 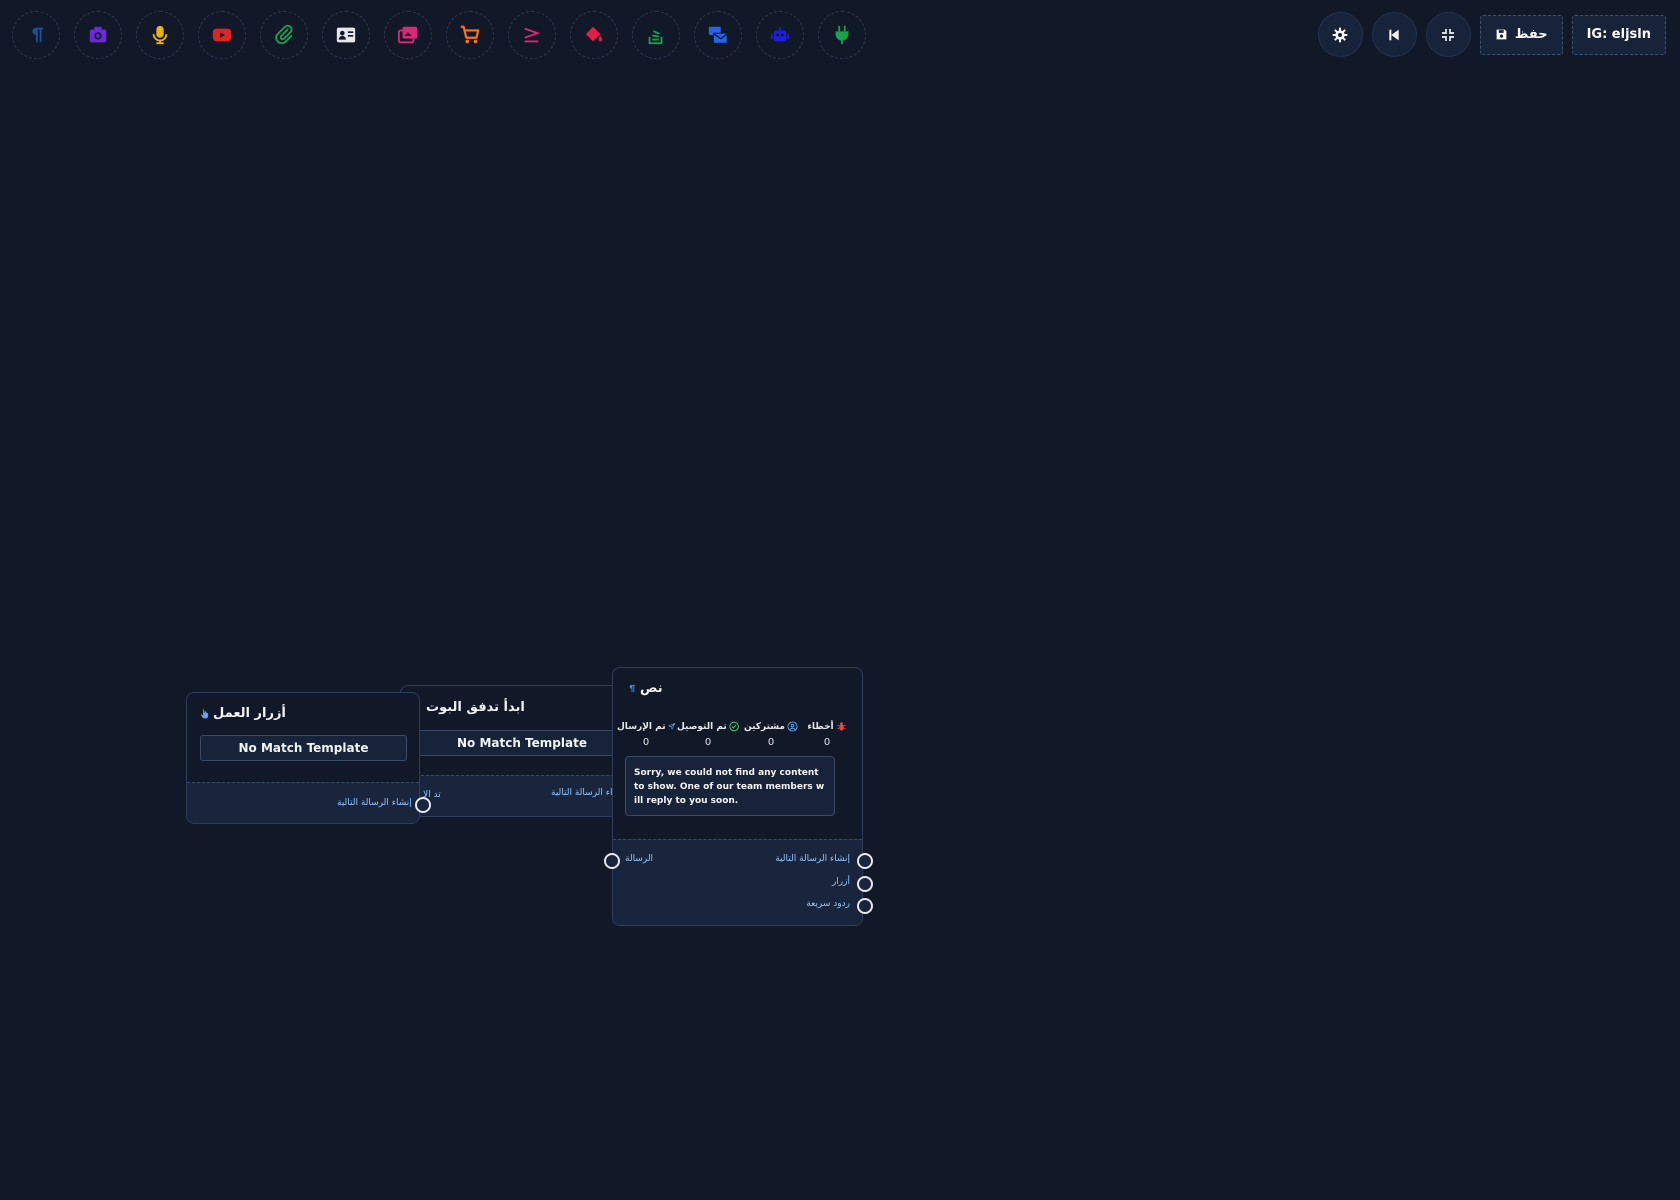 I want to click on save-button: حفظ, so click(x=1521, y=34).